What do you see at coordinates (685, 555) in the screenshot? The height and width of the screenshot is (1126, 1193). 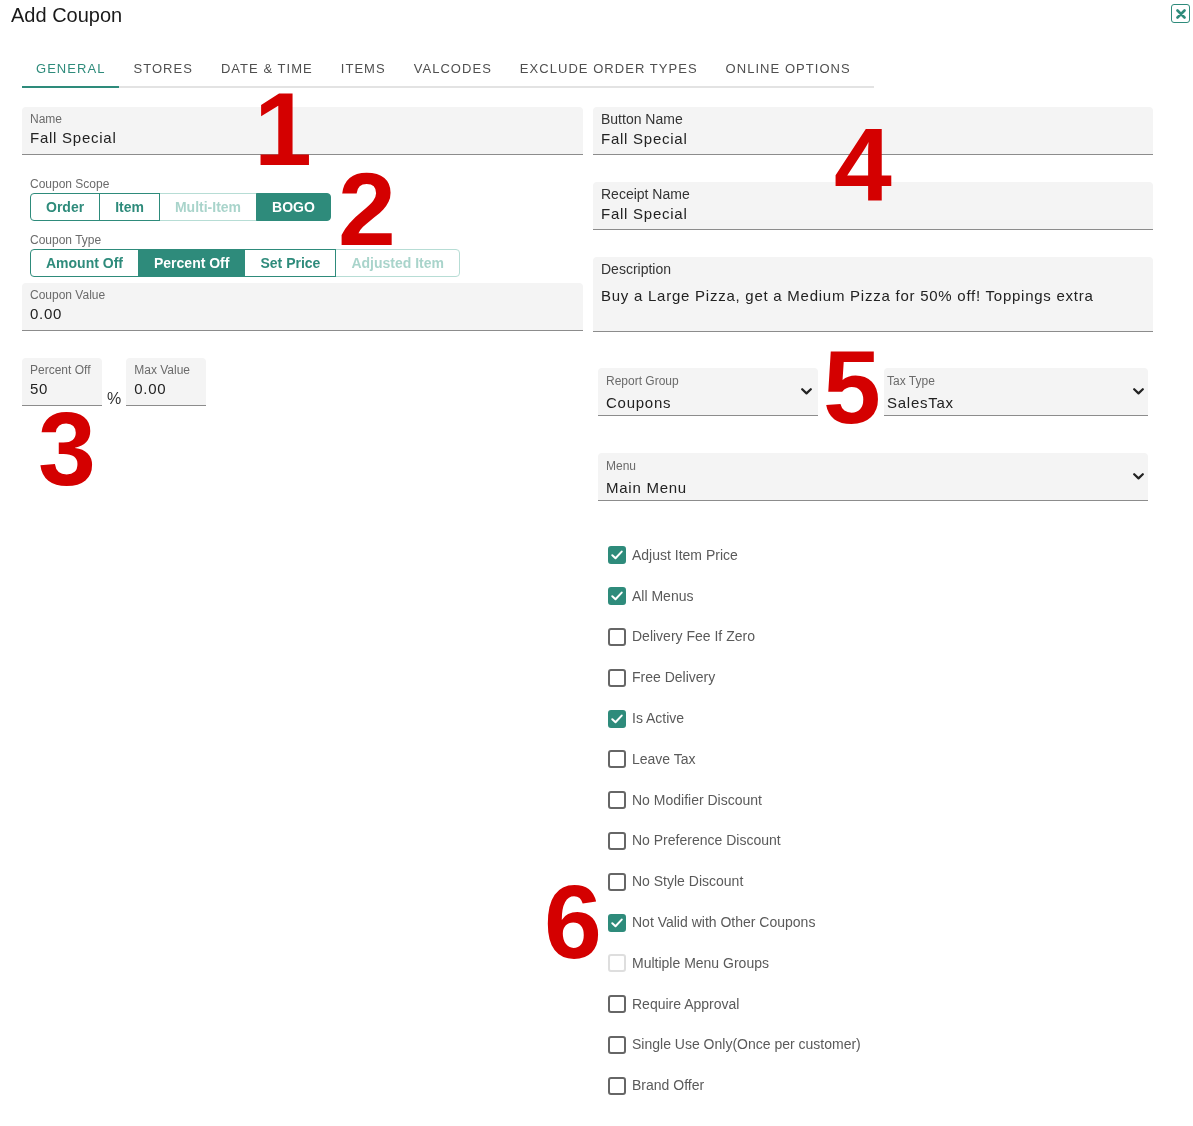 I see `checkbox-label: Adjust Item Price` at bounding box center [685, 555].